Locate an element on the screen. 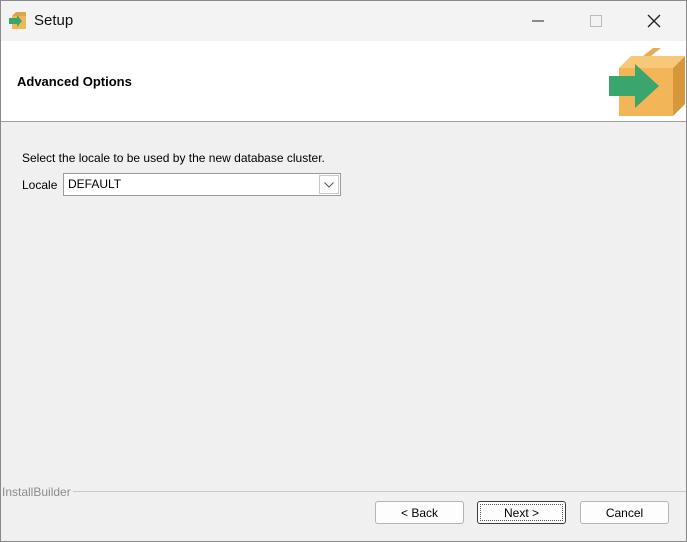 The image size is (687, 542). minimize-icon is located at coordinates (538, 21).